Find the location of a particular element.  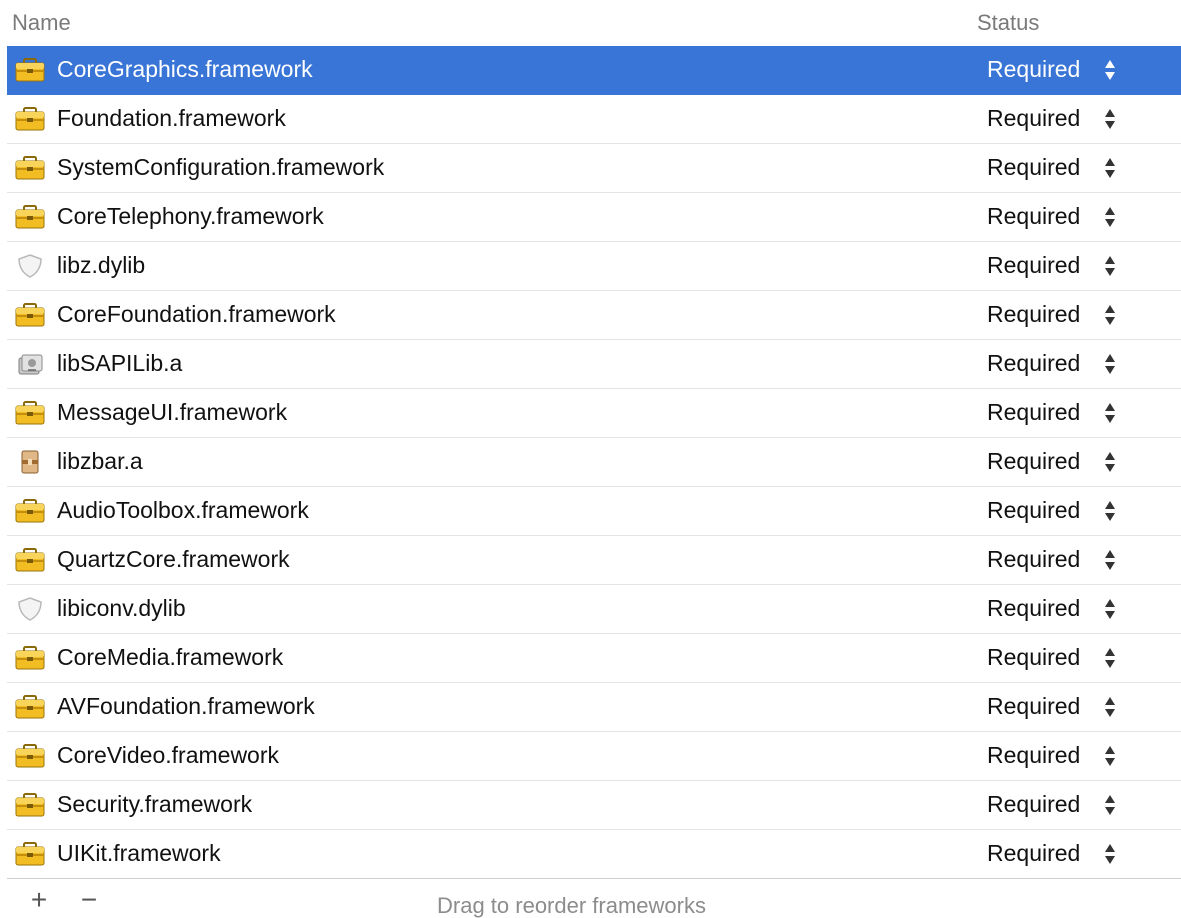

table-row: libzbar.a Required is located at coordinates (594, 462).